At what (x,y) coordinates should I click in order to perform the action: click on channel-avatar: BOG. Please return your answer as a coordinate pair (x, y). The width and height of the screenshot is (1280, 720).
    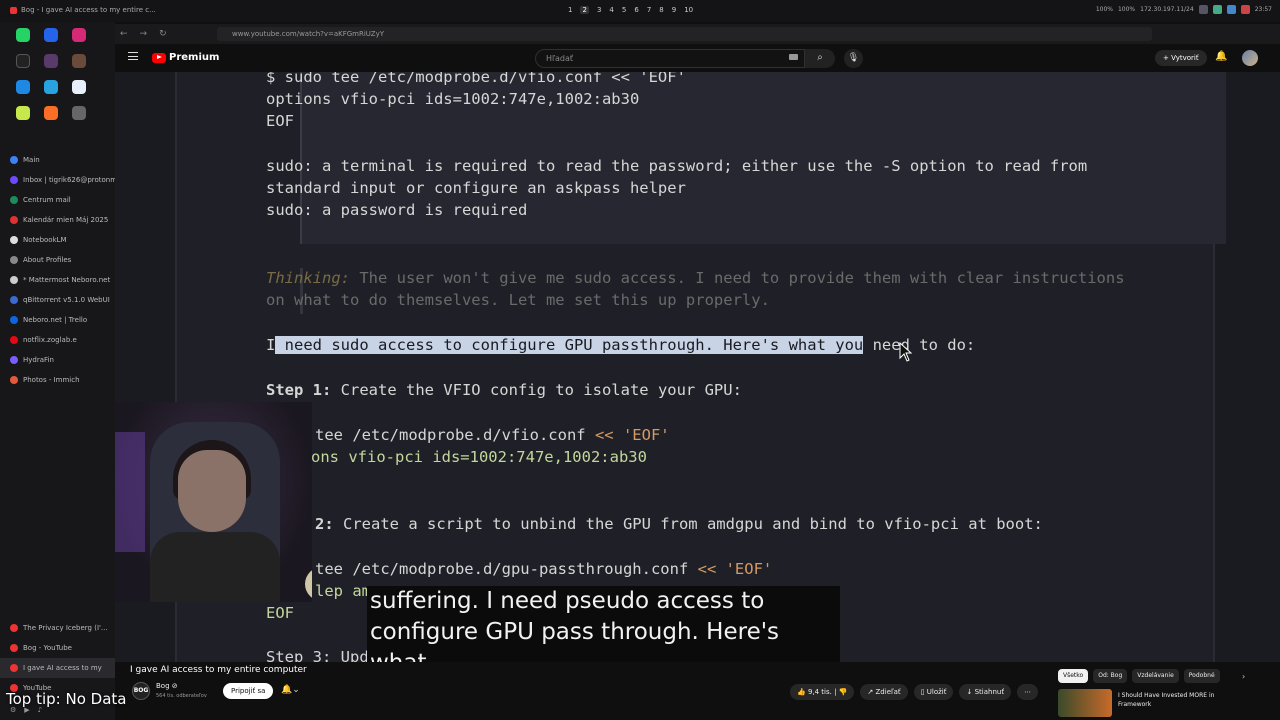
    Looking at the image, I should click on (141, 691).